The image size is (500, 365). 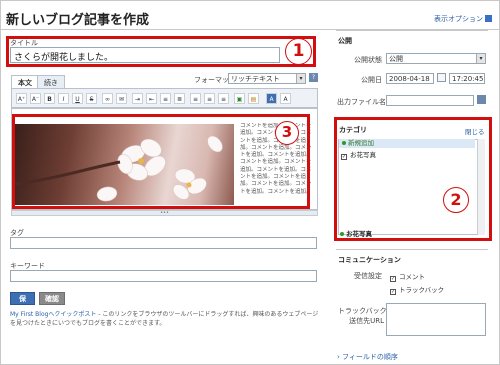 I want to click on publish-top-divider, so click(x=412, y=30).